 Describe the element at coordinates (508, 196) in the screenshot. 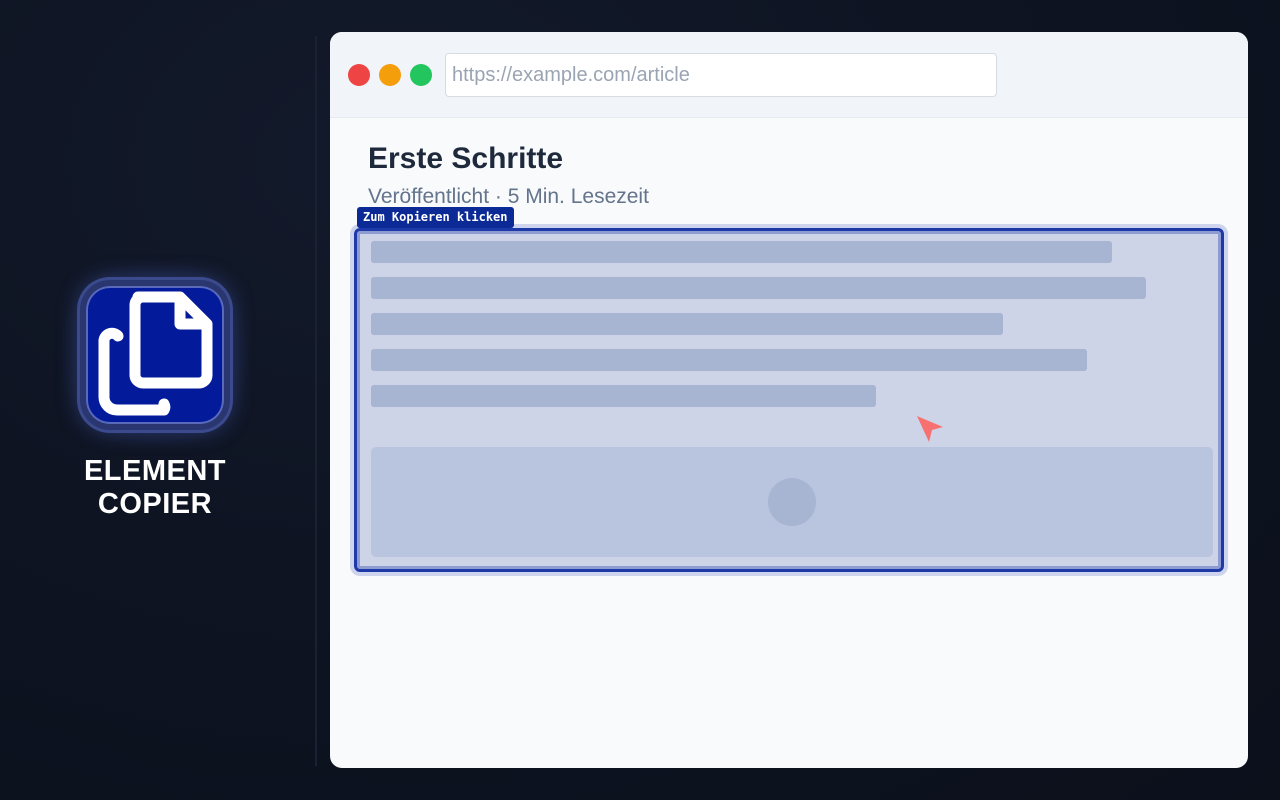

I see `page-meta: Veröffentlicht · 5 Min. Lesezeit` at that location.